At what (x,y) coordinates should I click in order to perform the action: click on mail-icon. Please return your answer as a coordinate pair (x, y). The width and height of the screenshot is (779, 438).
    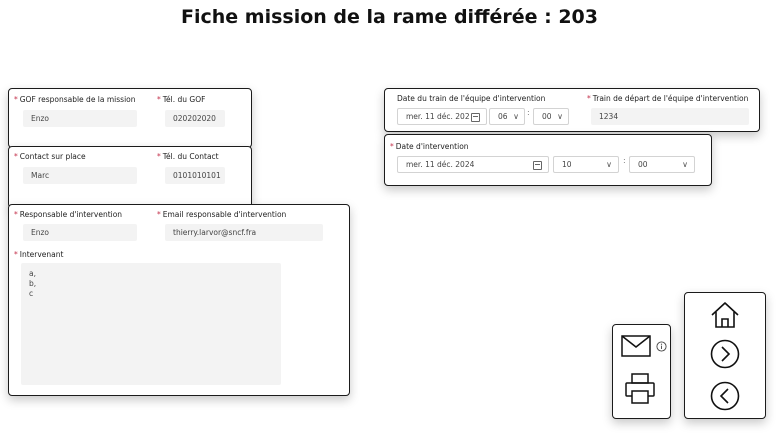
    Looking at the image, I should click on (636, 346).